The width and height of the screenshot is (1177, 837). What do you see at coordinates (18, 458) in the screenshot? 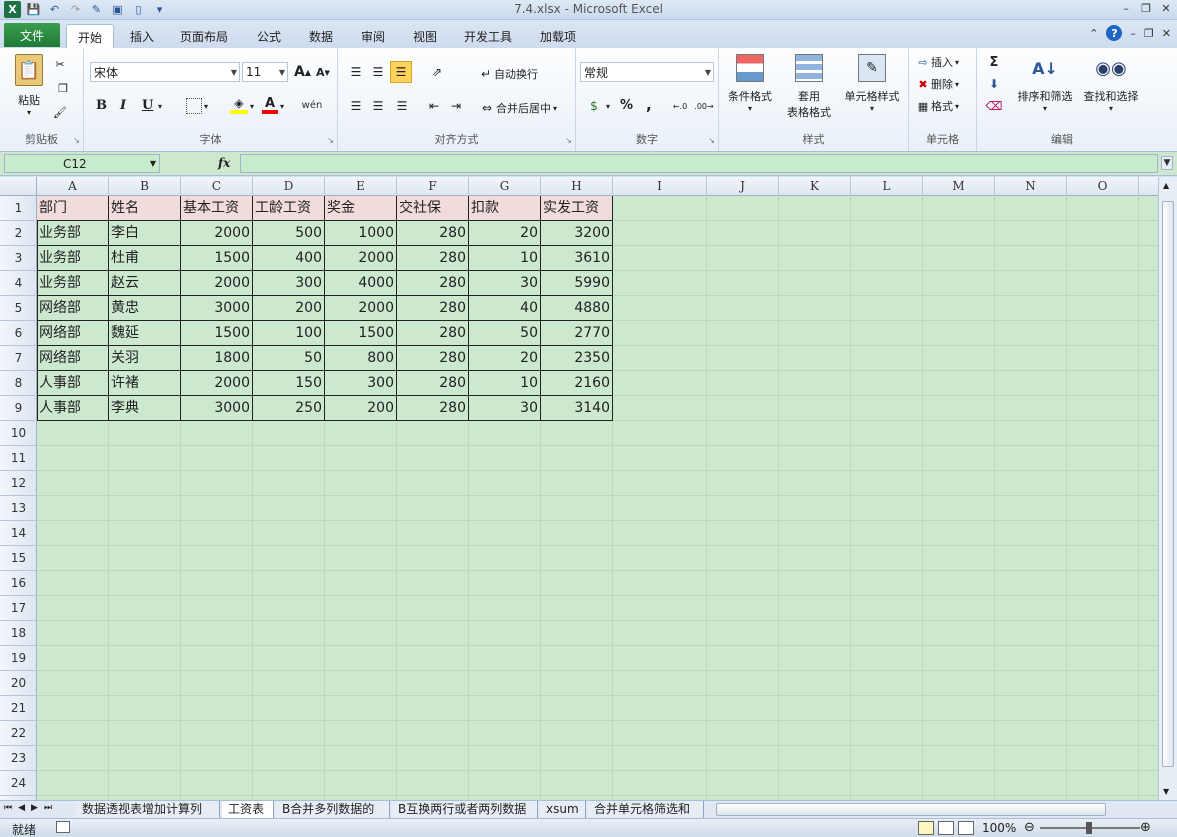
I see `row-header-11: 11` at bounding box center [18, 458].